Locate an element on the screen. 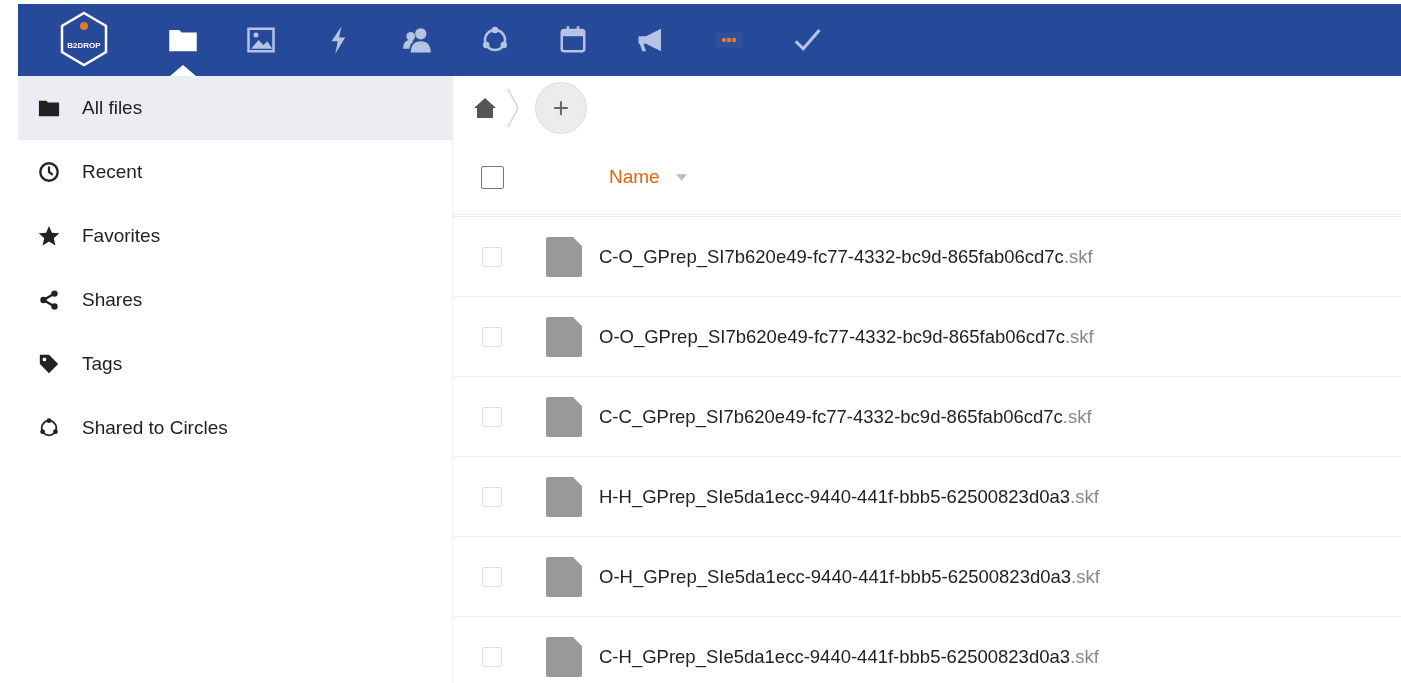 The image size is (1401, 683). new-button: + is located at coordinates (561, 108).